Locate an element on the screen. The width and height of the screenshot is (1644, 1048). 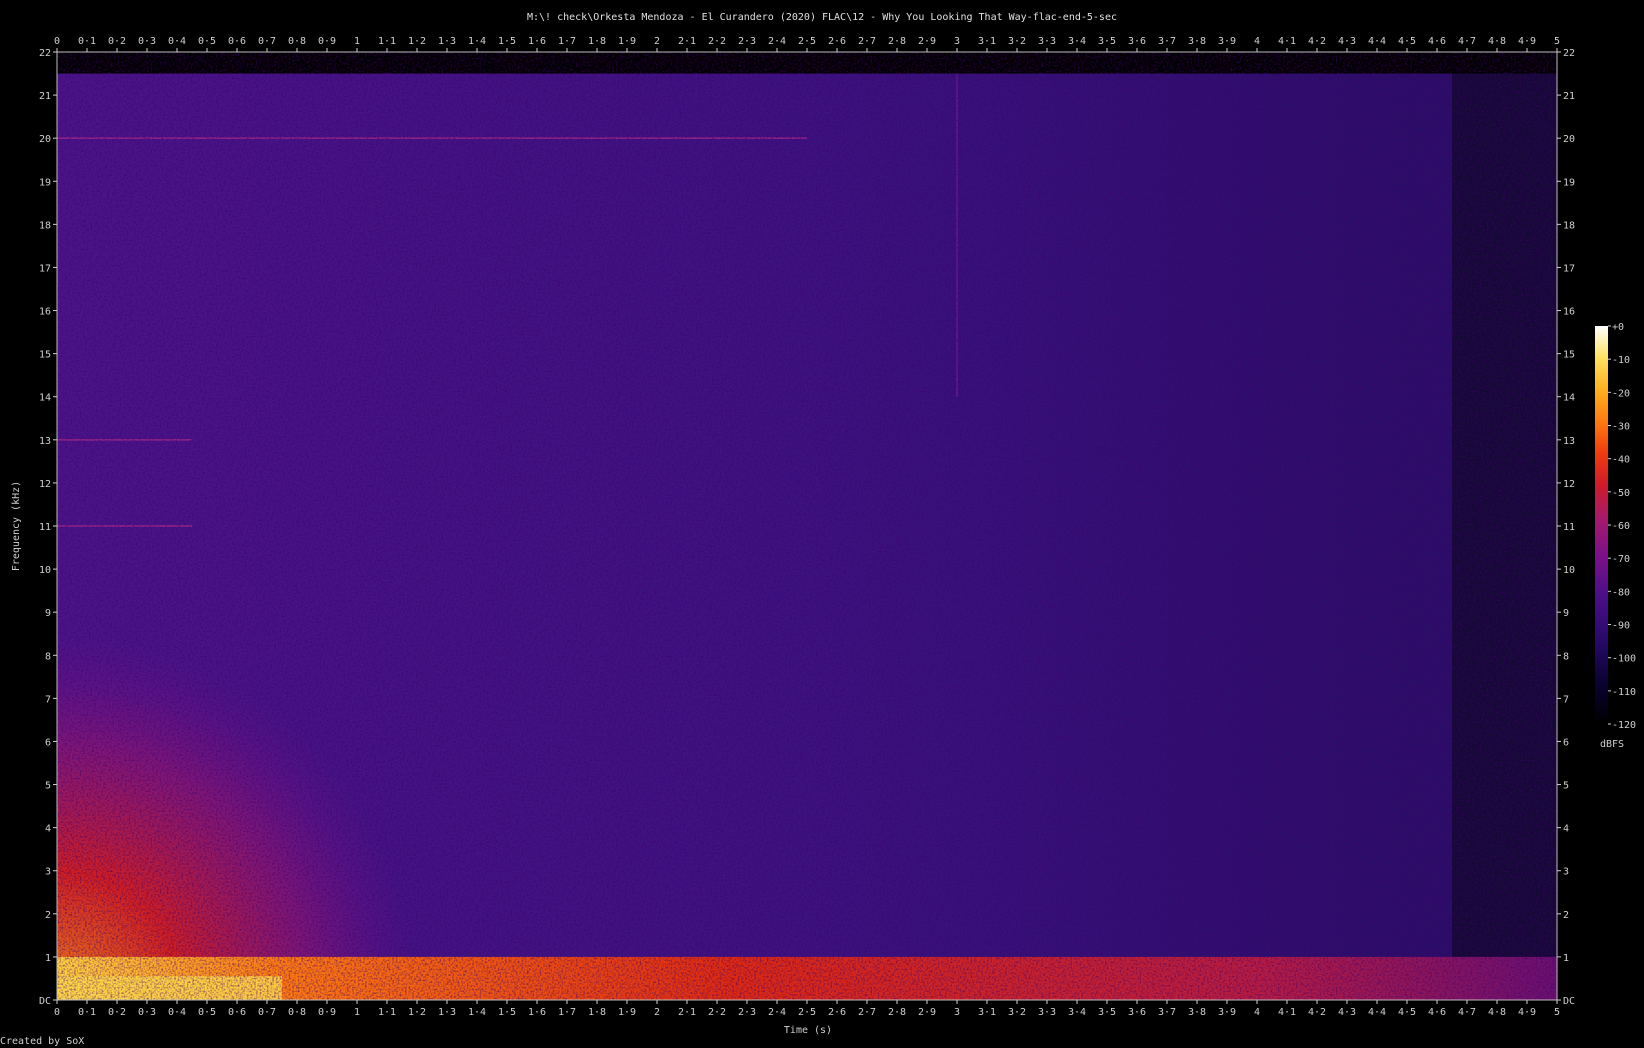
colorbar-tick-label: -50 is located at coordinates (1621, 493).